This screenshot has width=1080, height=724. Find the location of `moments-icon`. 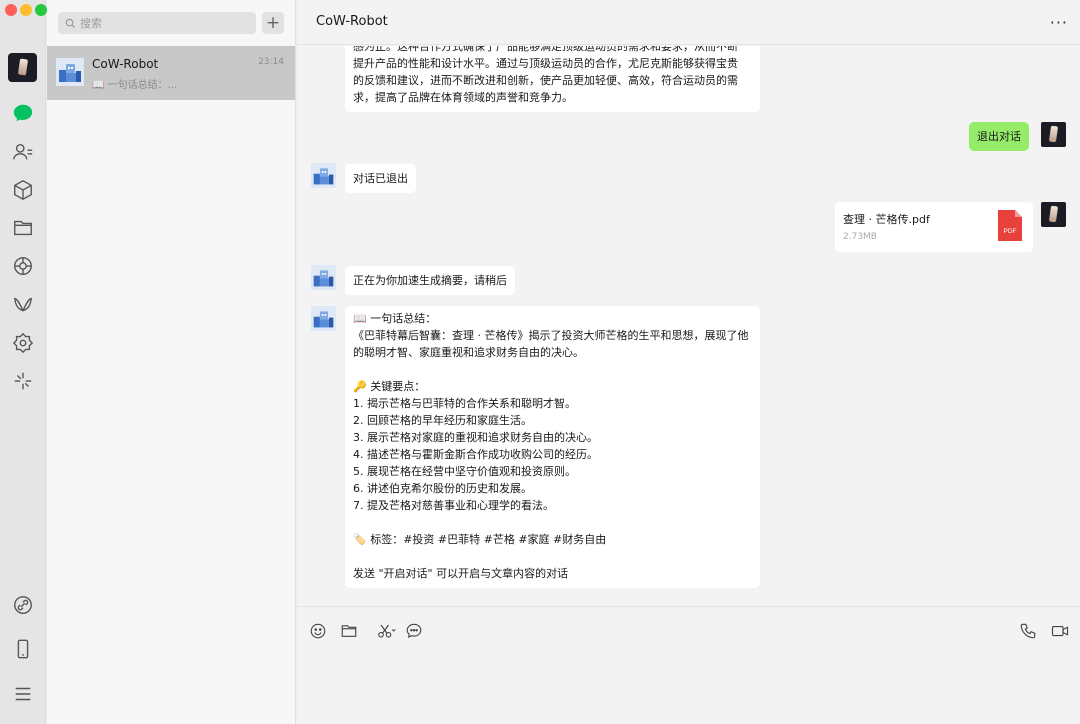

moments-icon is located at coordinates (22, 265).